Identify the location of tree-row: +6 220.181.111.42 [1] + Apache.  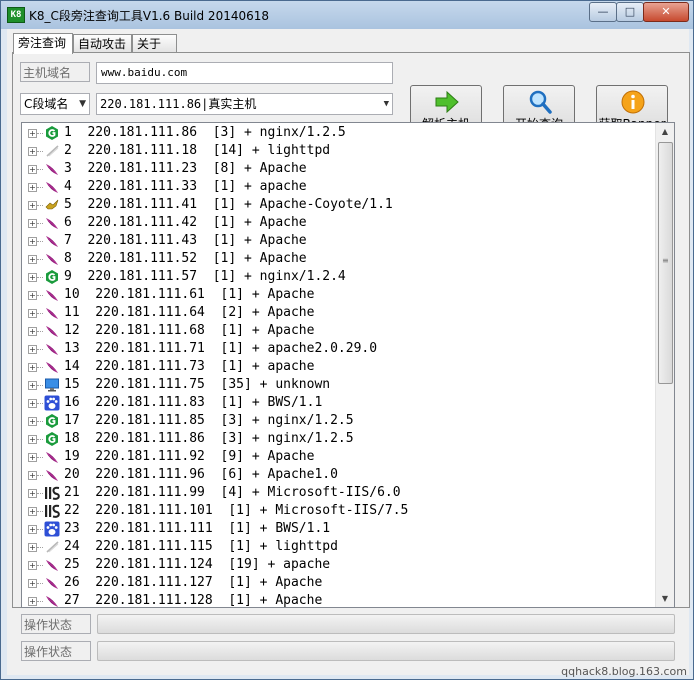
(338, 223).